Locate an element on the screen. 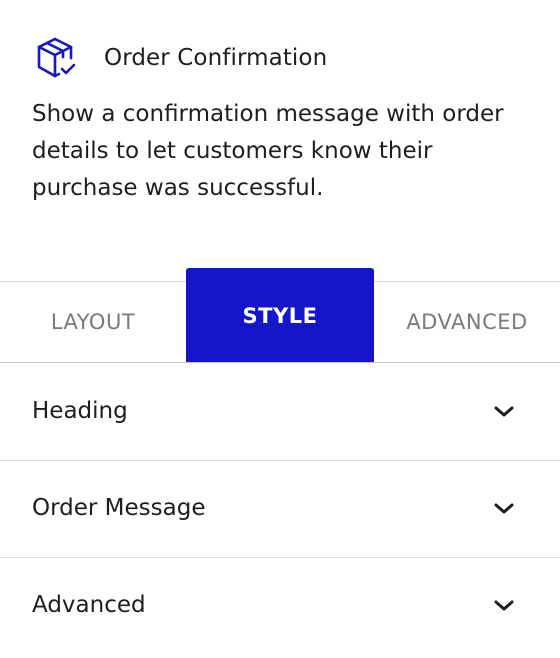  tab-advanced: ADVANCED is located at coordinates (467, 322).